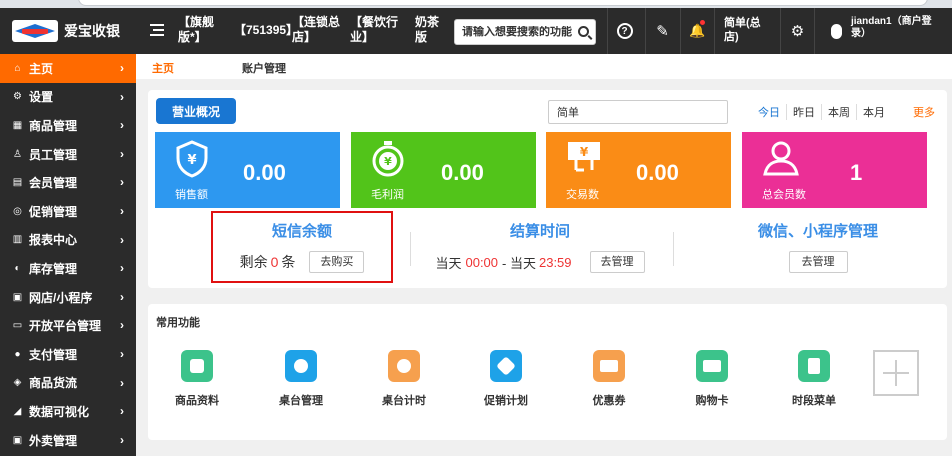 The width and height of the screenshot is (952, 456). I want to click on chart-icon: ▥, so click(17, 240).